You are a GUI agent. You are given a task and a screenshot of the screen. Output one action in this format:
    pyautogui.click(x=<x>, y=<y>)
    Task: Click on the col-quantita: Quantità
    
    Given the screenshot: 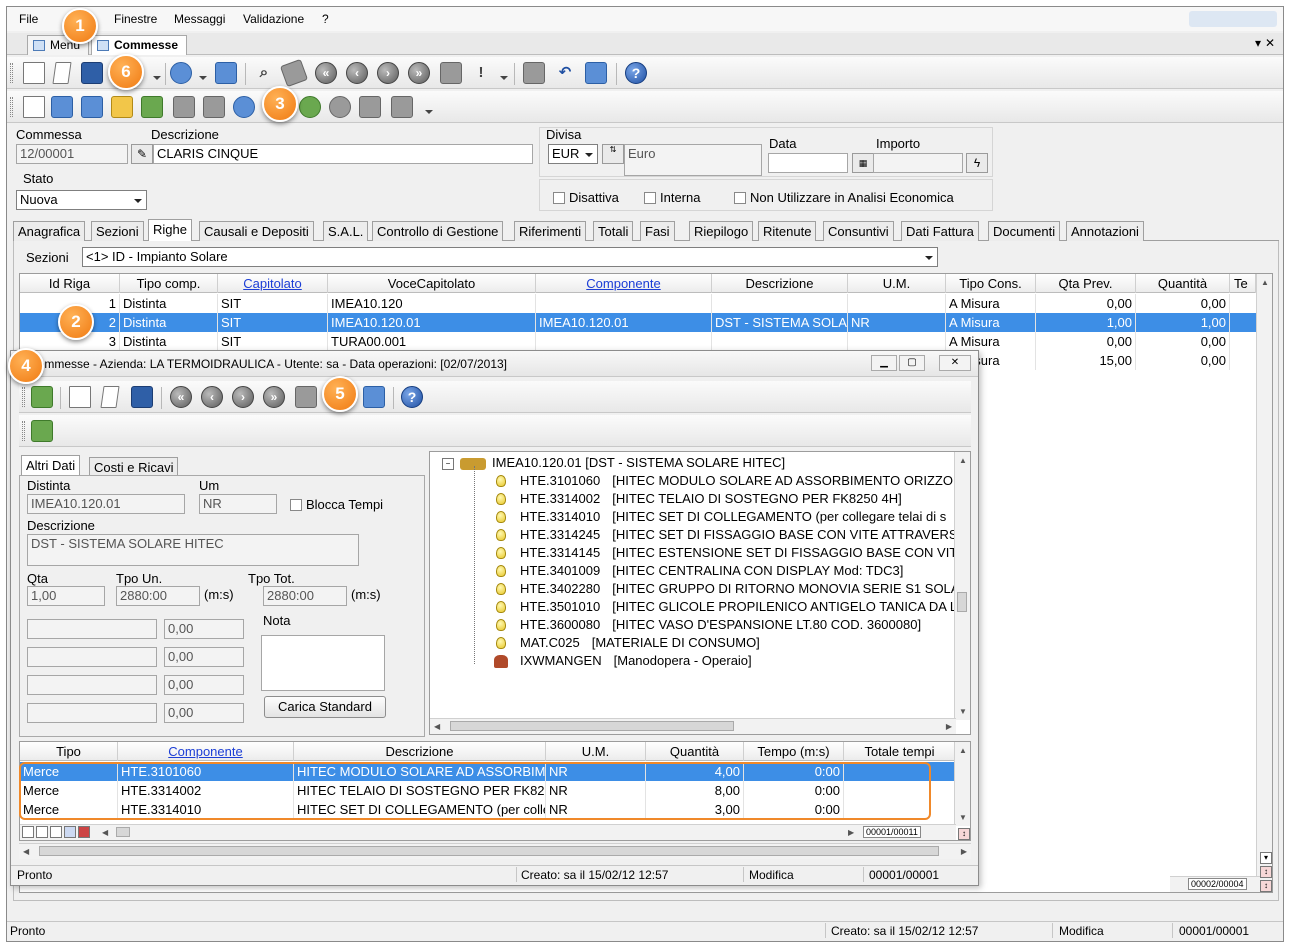 What is the action you would take?
    pyautogui.click(x=695, y=751)
    